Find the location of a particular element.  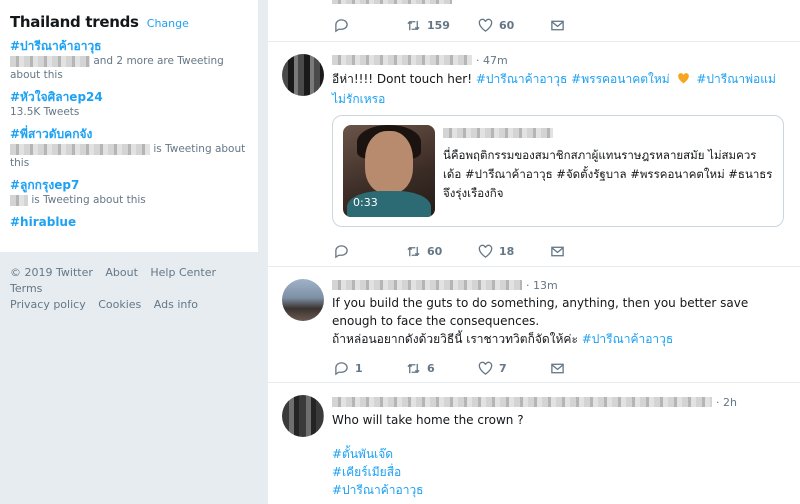

video-duration: 0:33 is located at coordinates (365, 202).